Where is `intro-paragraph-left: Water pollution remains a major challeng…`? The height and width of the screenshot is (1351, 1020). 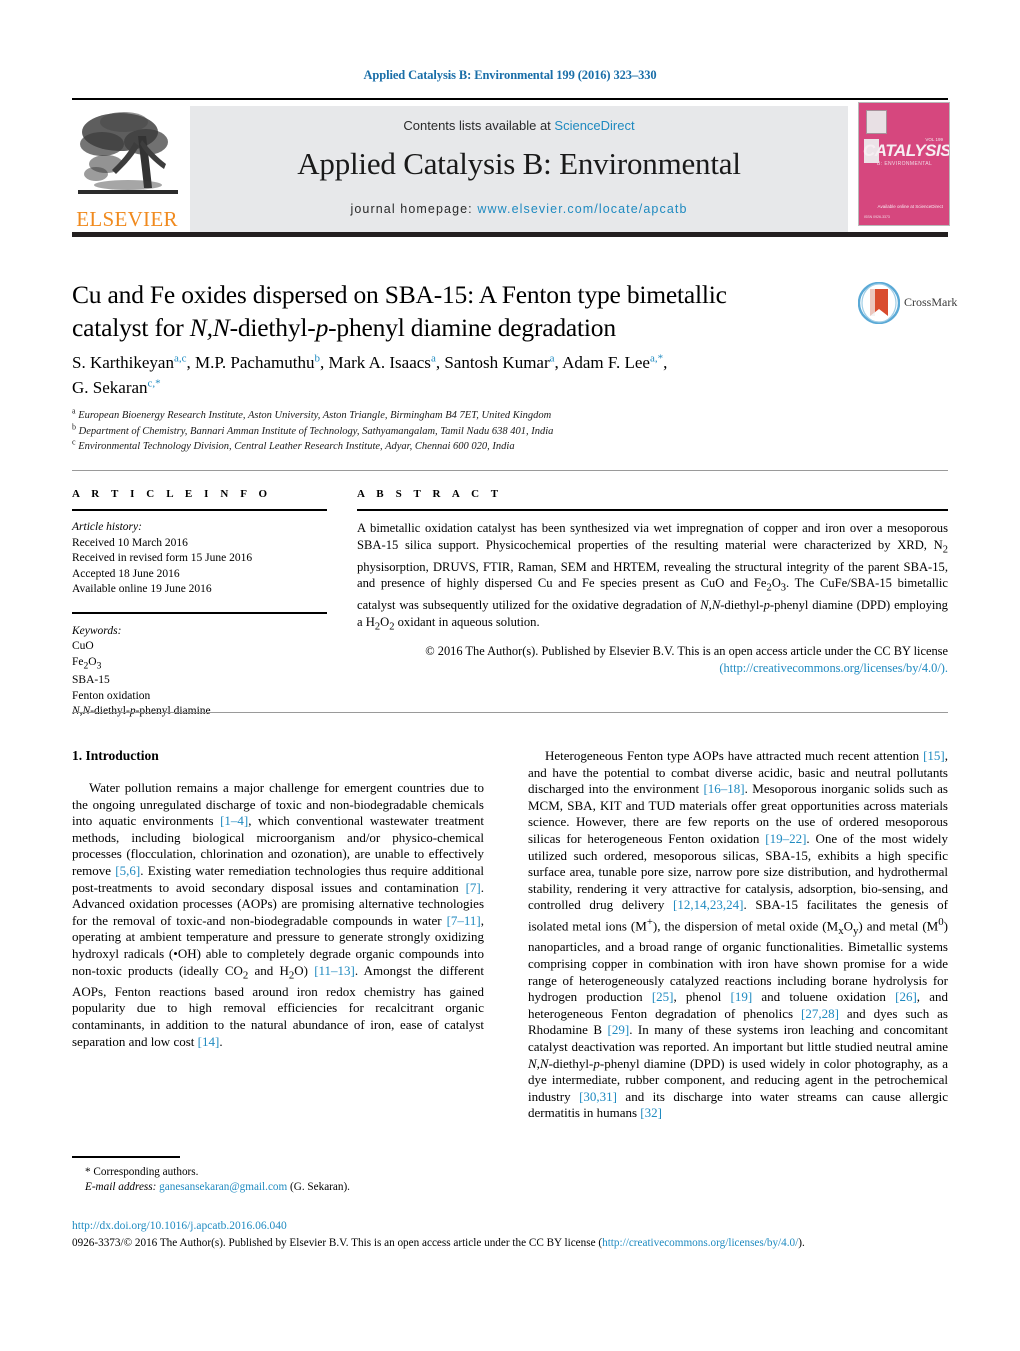
intro-paragraph-left: Water pollution remains a major challeng… is located at coordinates (278, 914).